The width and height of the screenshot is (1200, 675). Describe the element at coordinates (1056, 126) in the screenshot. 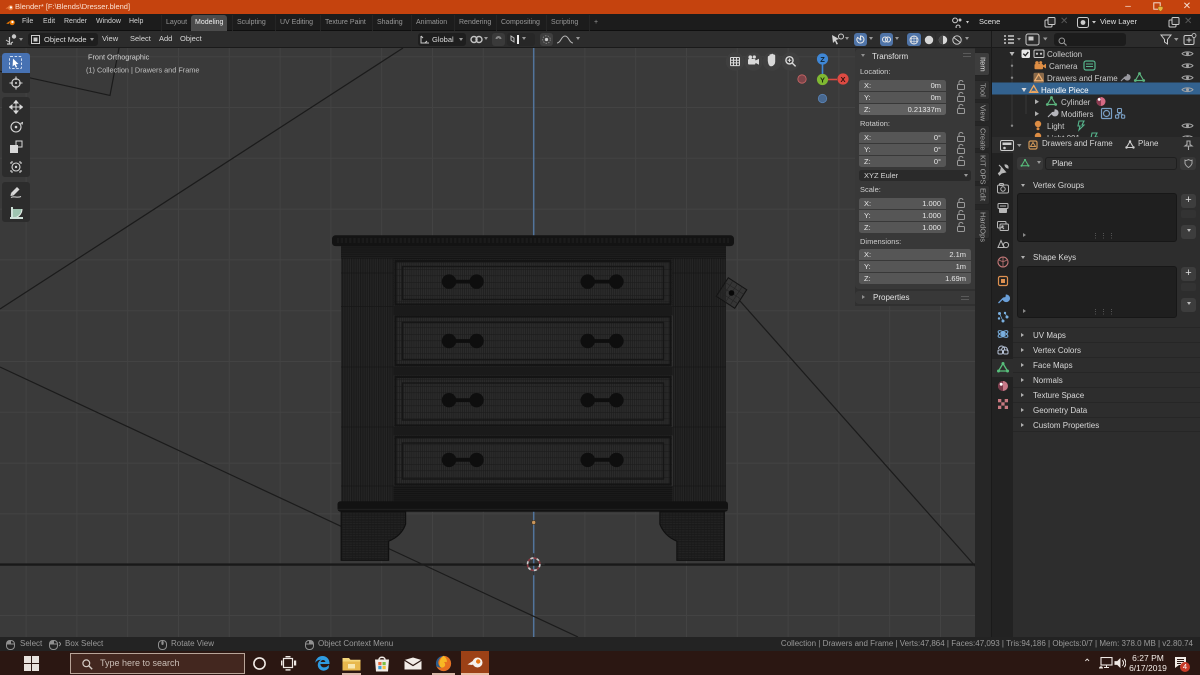

I see `svg-text: Light` at that location.